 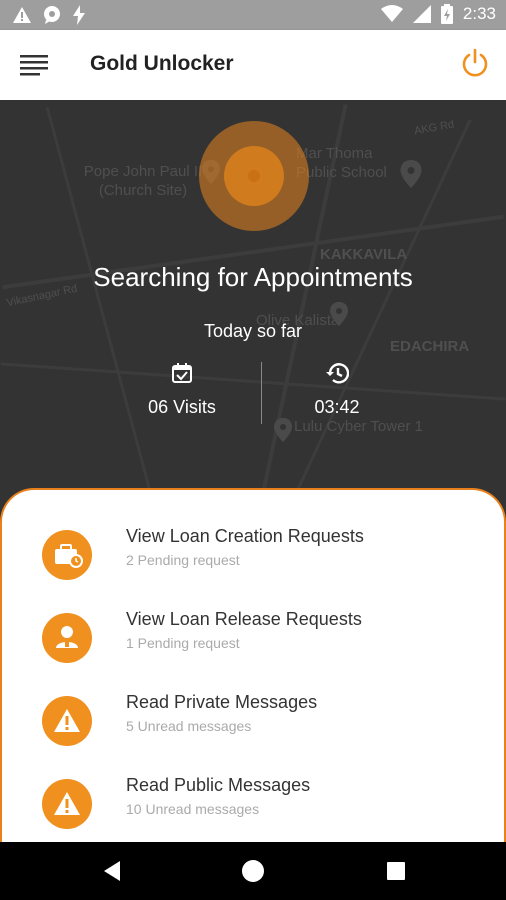 What do you see at coordinates (143, 181) in the screenshot?
I see `map-label-pope: Pope John Paul II (Church Site)` at bounding box center [143, 181].